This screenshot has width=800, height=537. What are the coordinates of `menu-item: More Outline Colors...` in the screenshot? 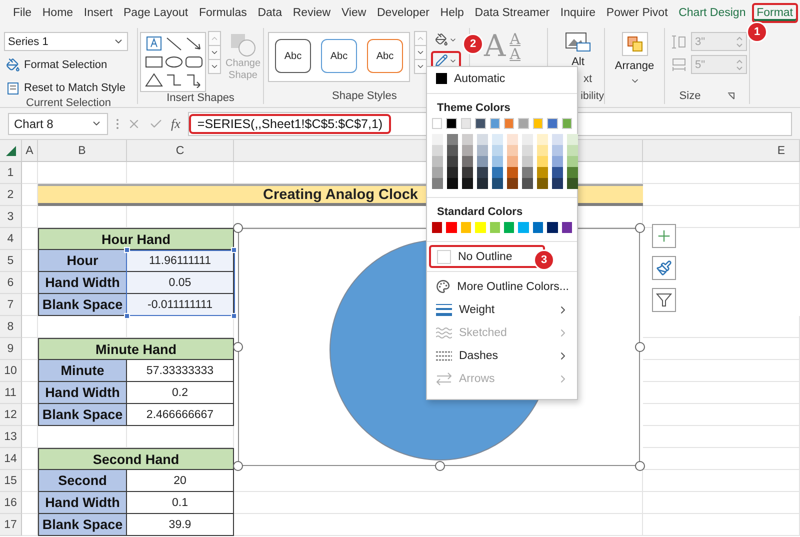 It's located at (502, 286).